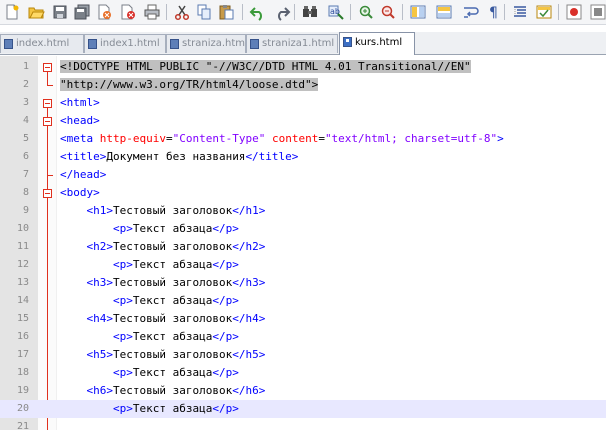 The width and height of the screenshot is (606, 436). What do you see at coordinates (128, 12) in the screenshot?
I see `close-all-icon` at bounding box center [128, 12].